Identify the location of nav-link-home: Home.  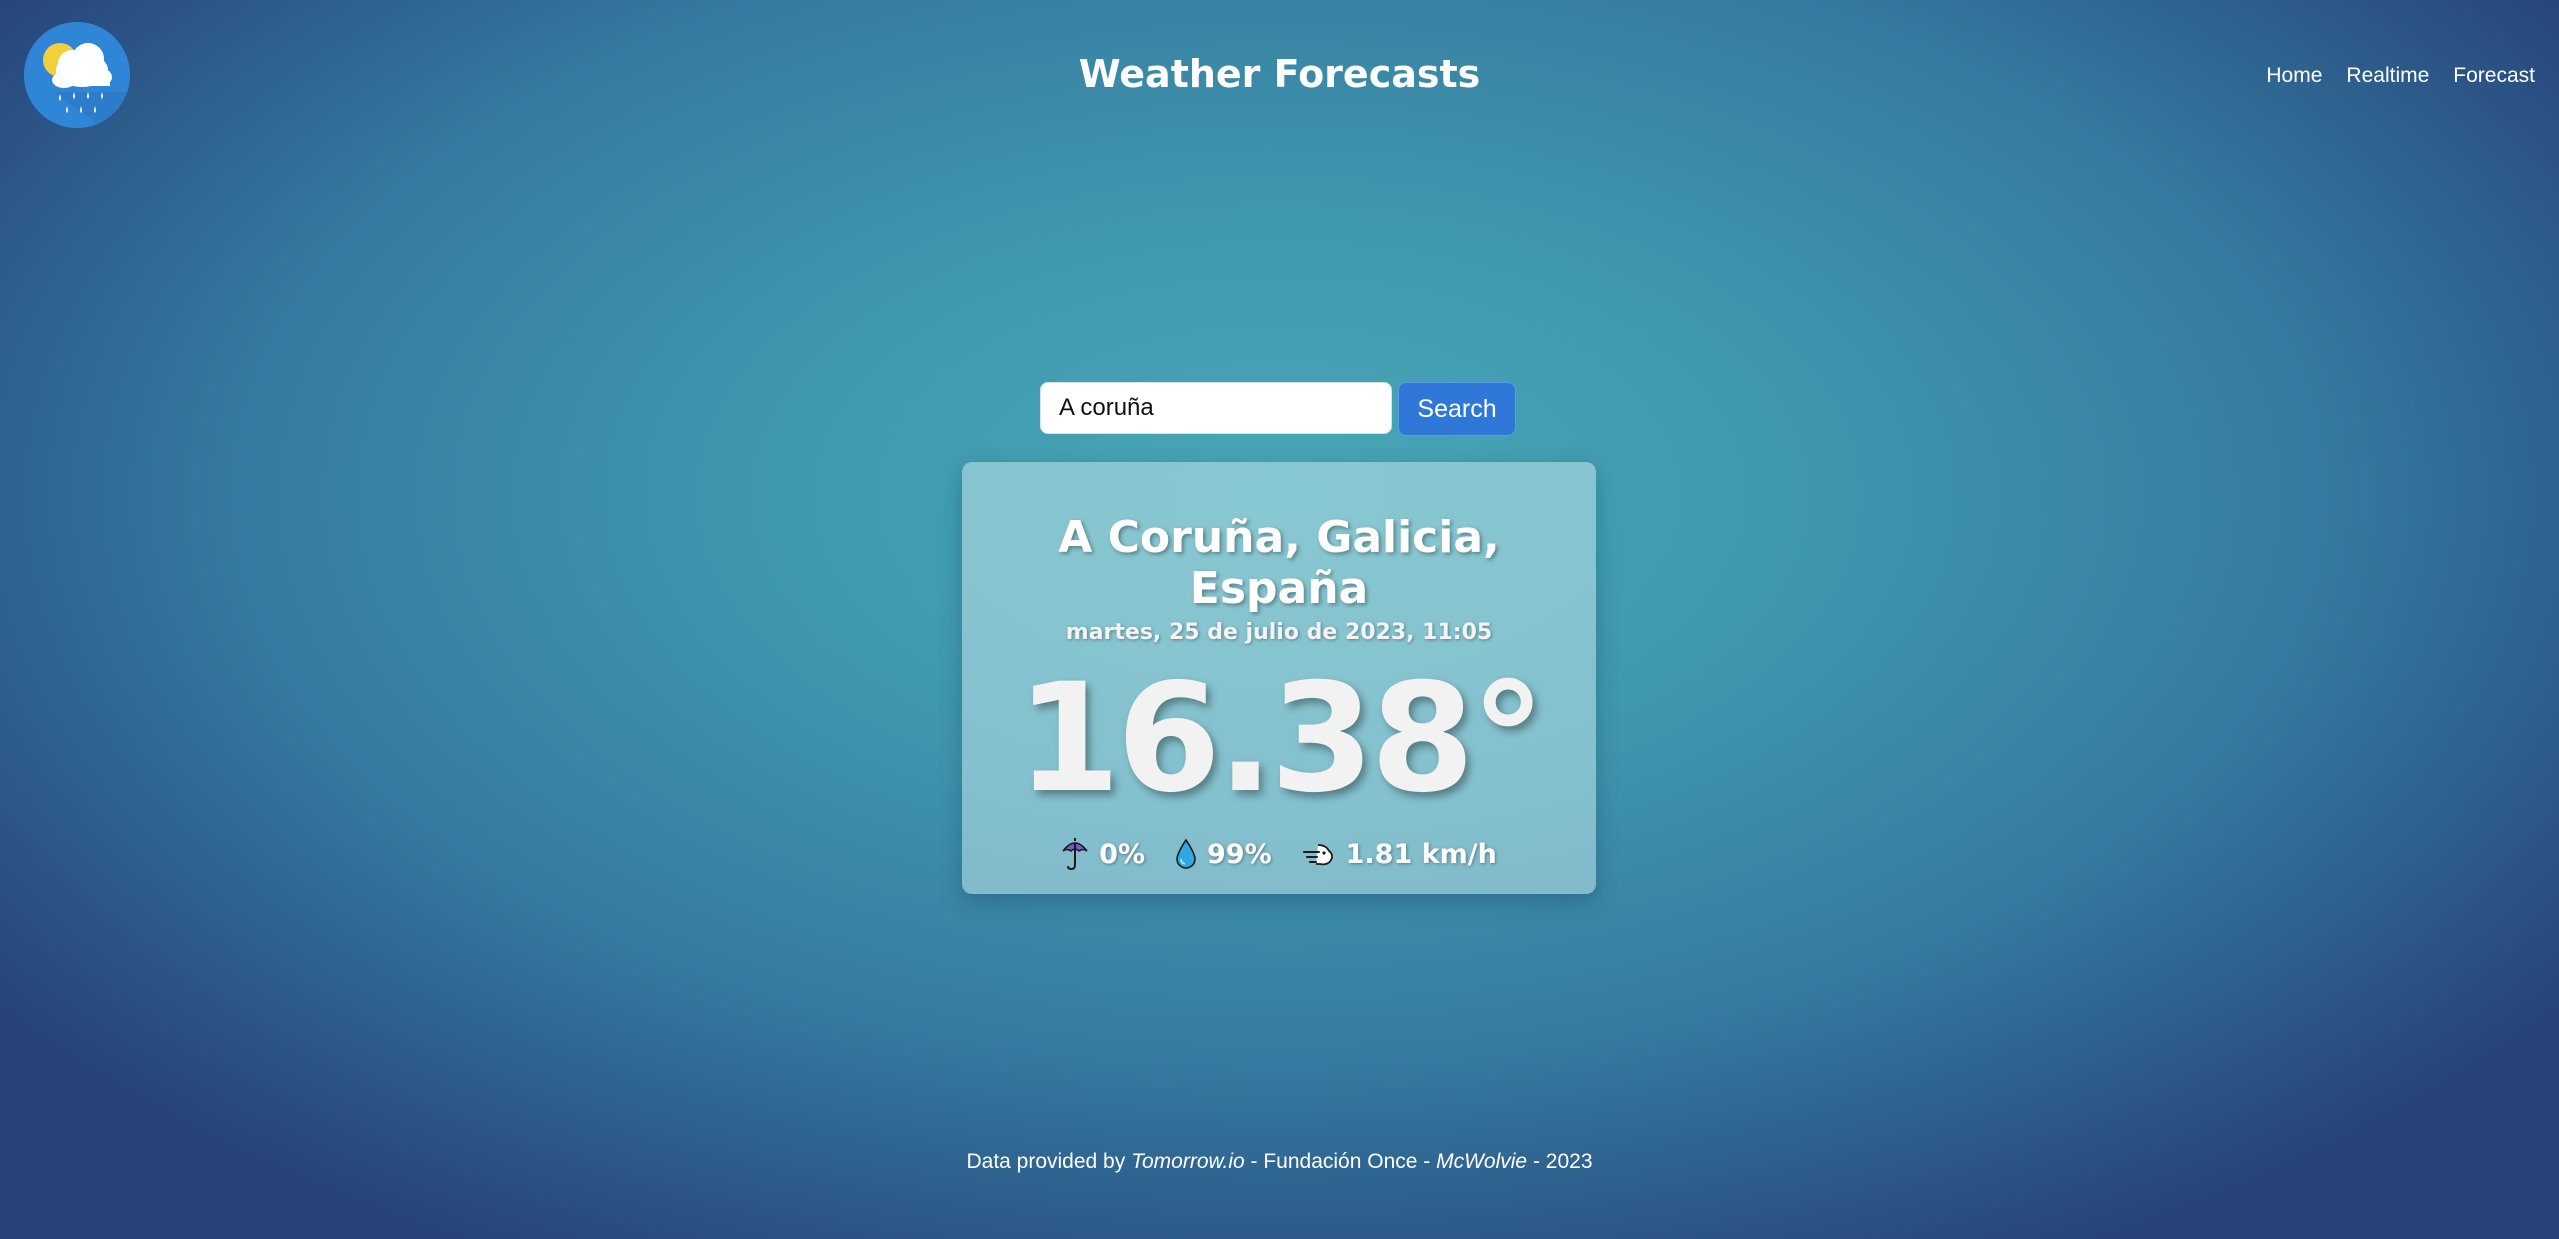
(2294, 76).